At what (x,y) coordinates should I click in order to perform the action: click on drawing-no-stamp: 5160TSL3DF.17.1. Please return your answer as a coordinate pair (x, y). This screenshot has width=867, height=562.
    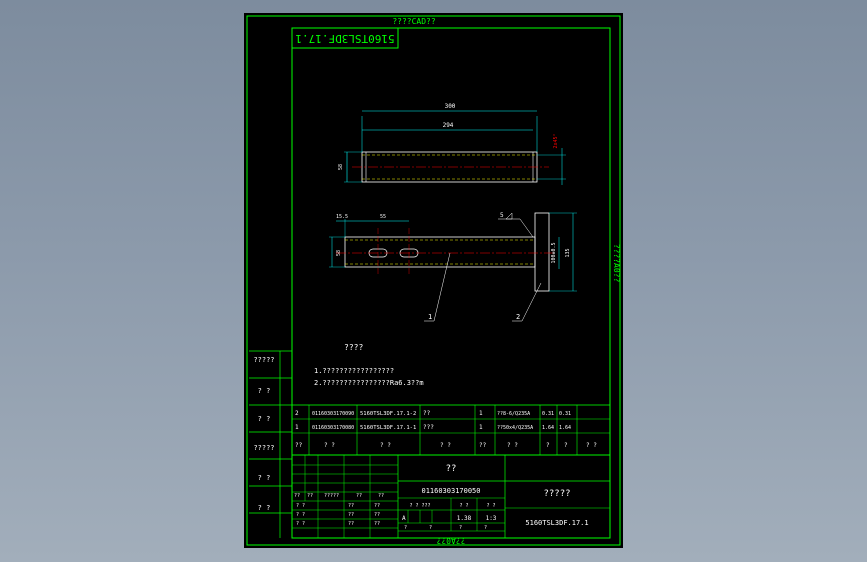
    Looking at the image, I should click on (344, 38).